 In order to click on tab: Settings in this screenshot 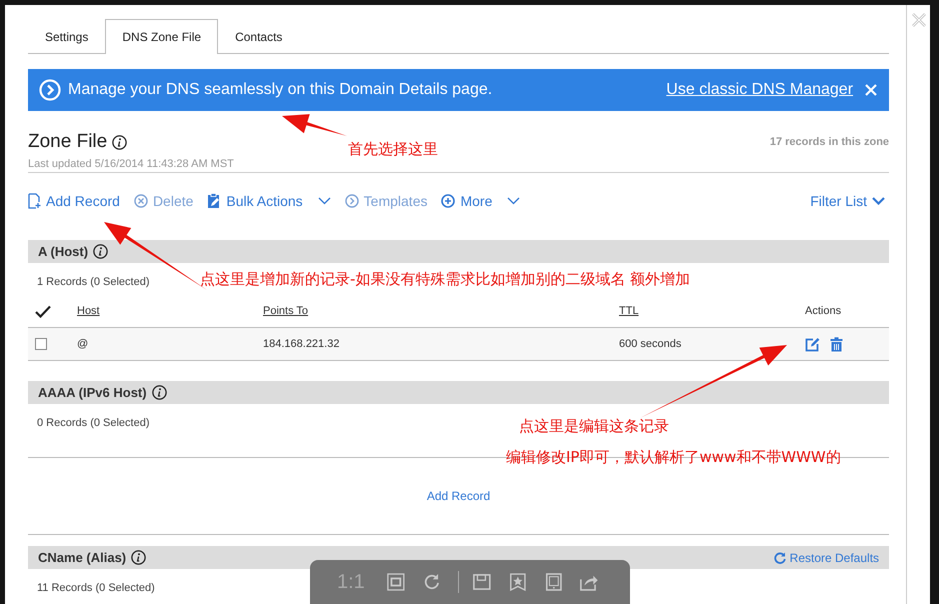, I will do `click(67, 36)`.